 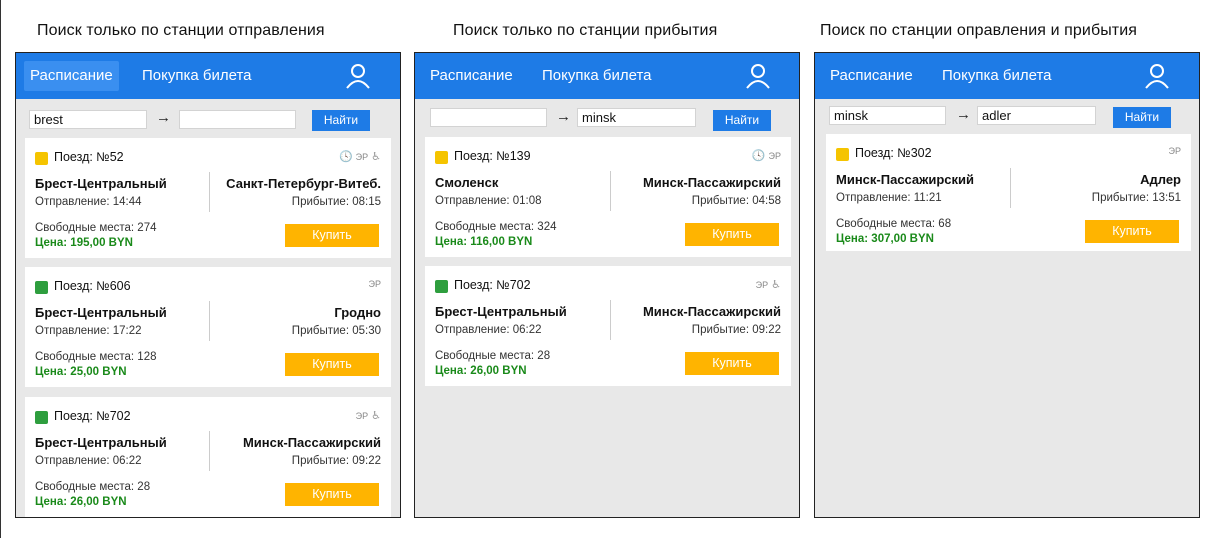 What do you see at coordinates (885, 239) in the screenshot?
I see `ticket-price: Цена: 307,00 BYN` at bounding box center [885, 239].